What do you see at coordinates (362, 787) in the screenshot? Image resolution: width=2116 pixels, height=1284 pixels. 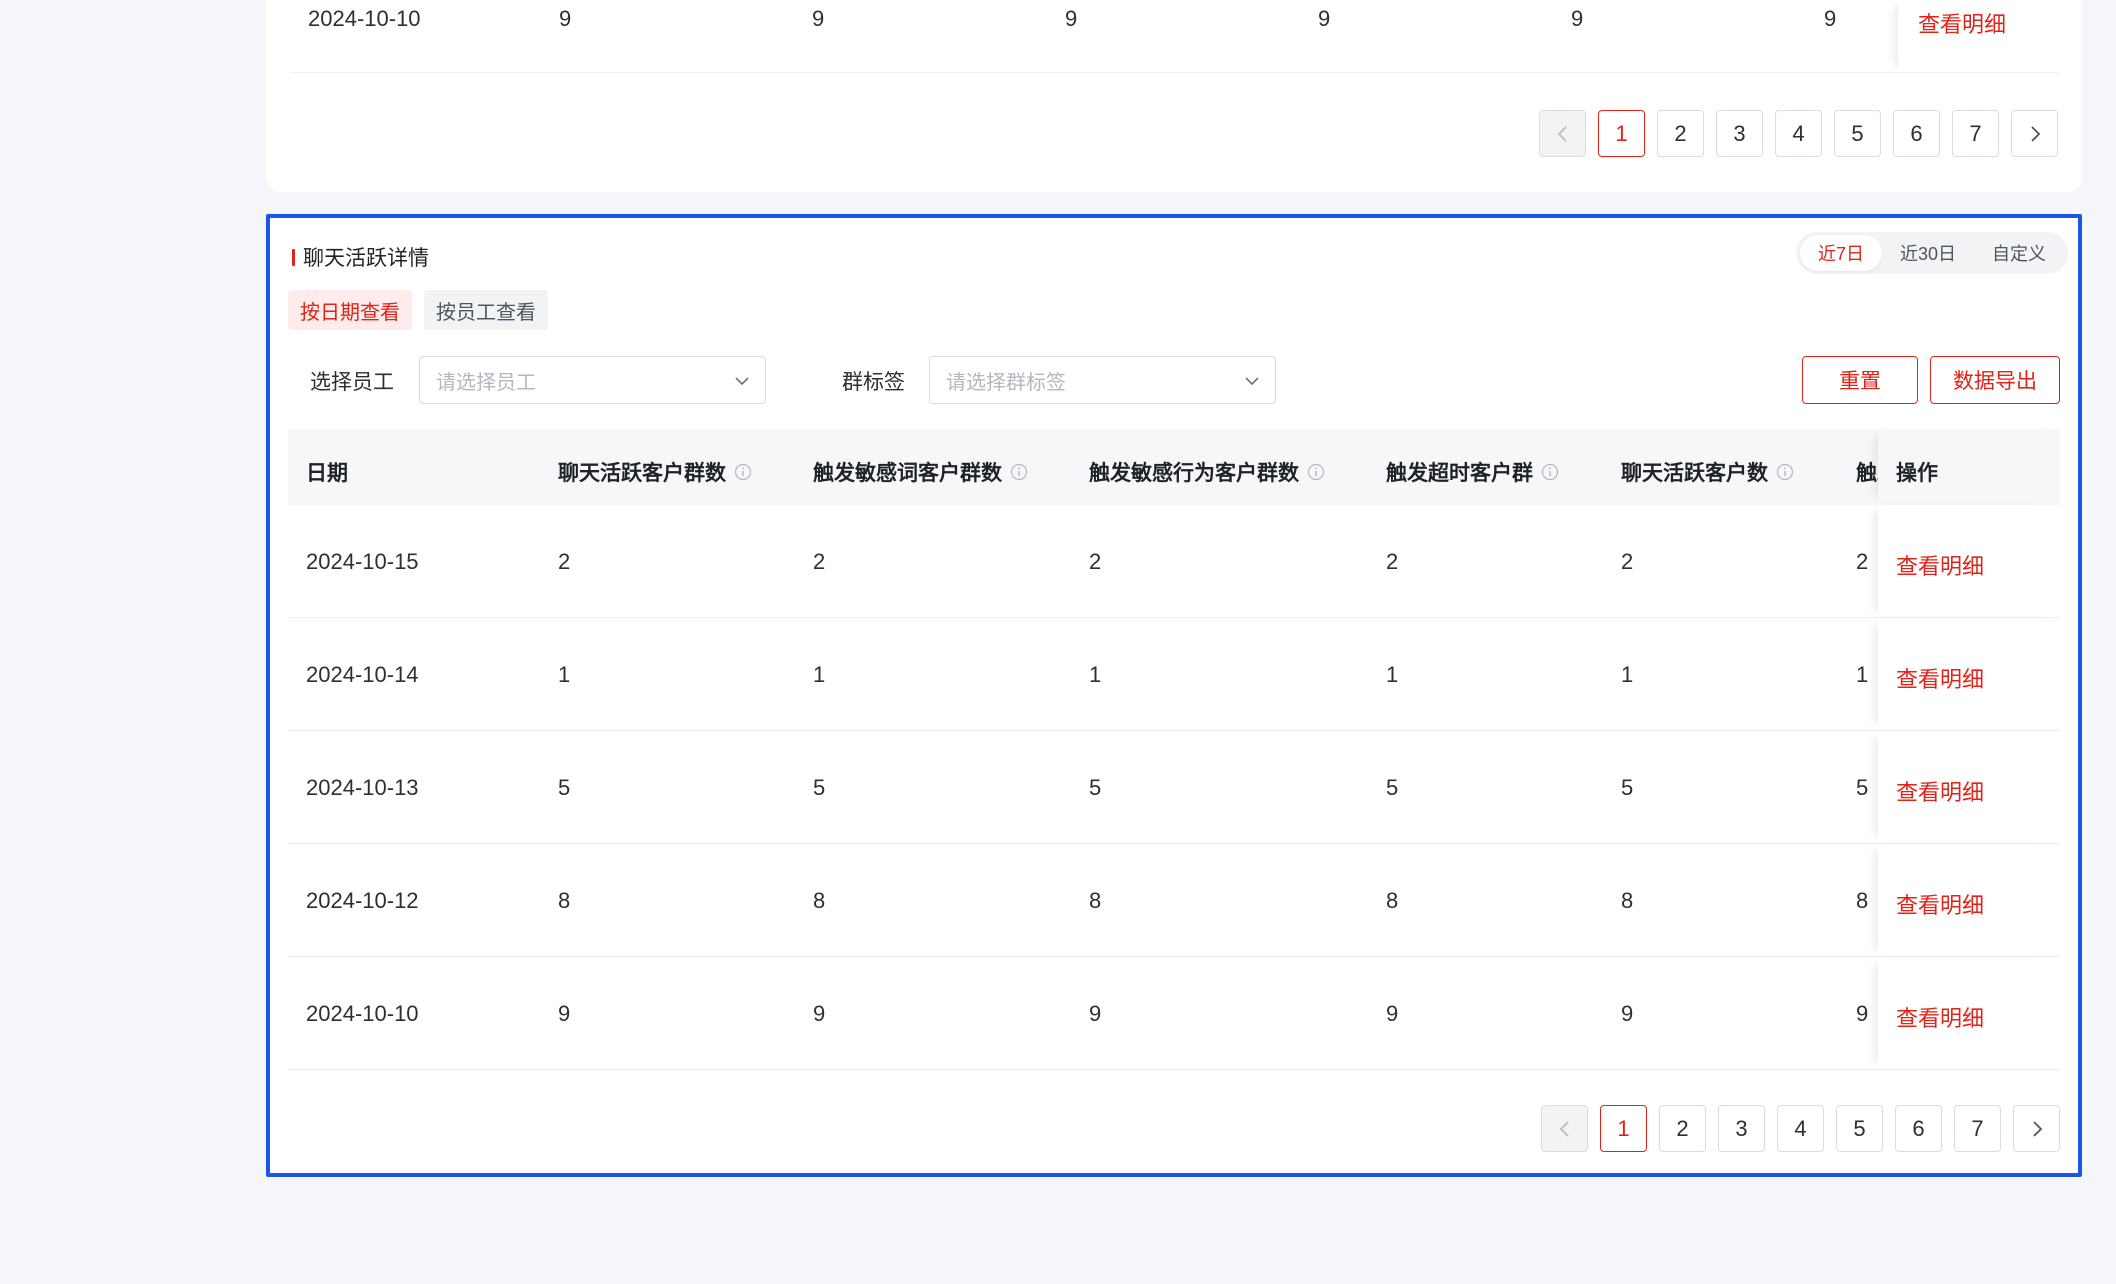 I see `date-cell: 2024-10-13` at bounding box center [362, 787].